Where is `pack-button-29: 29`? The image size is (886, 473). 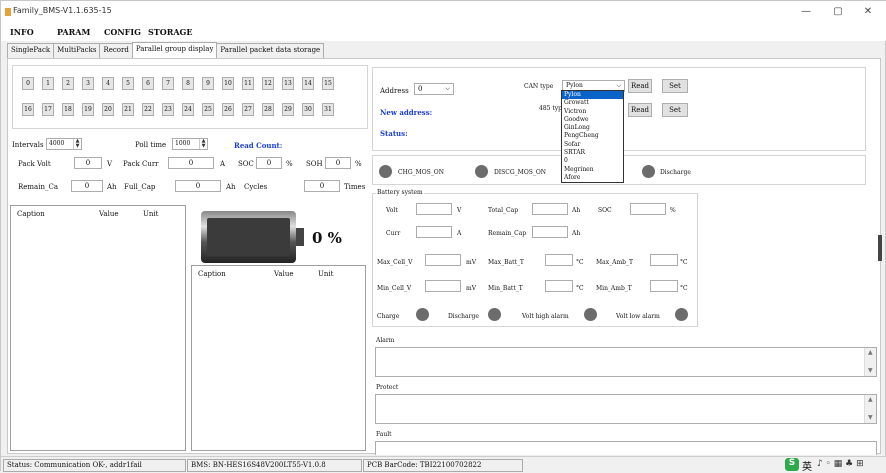
pack-button-29: 29 is located at coordinates (288, 109).